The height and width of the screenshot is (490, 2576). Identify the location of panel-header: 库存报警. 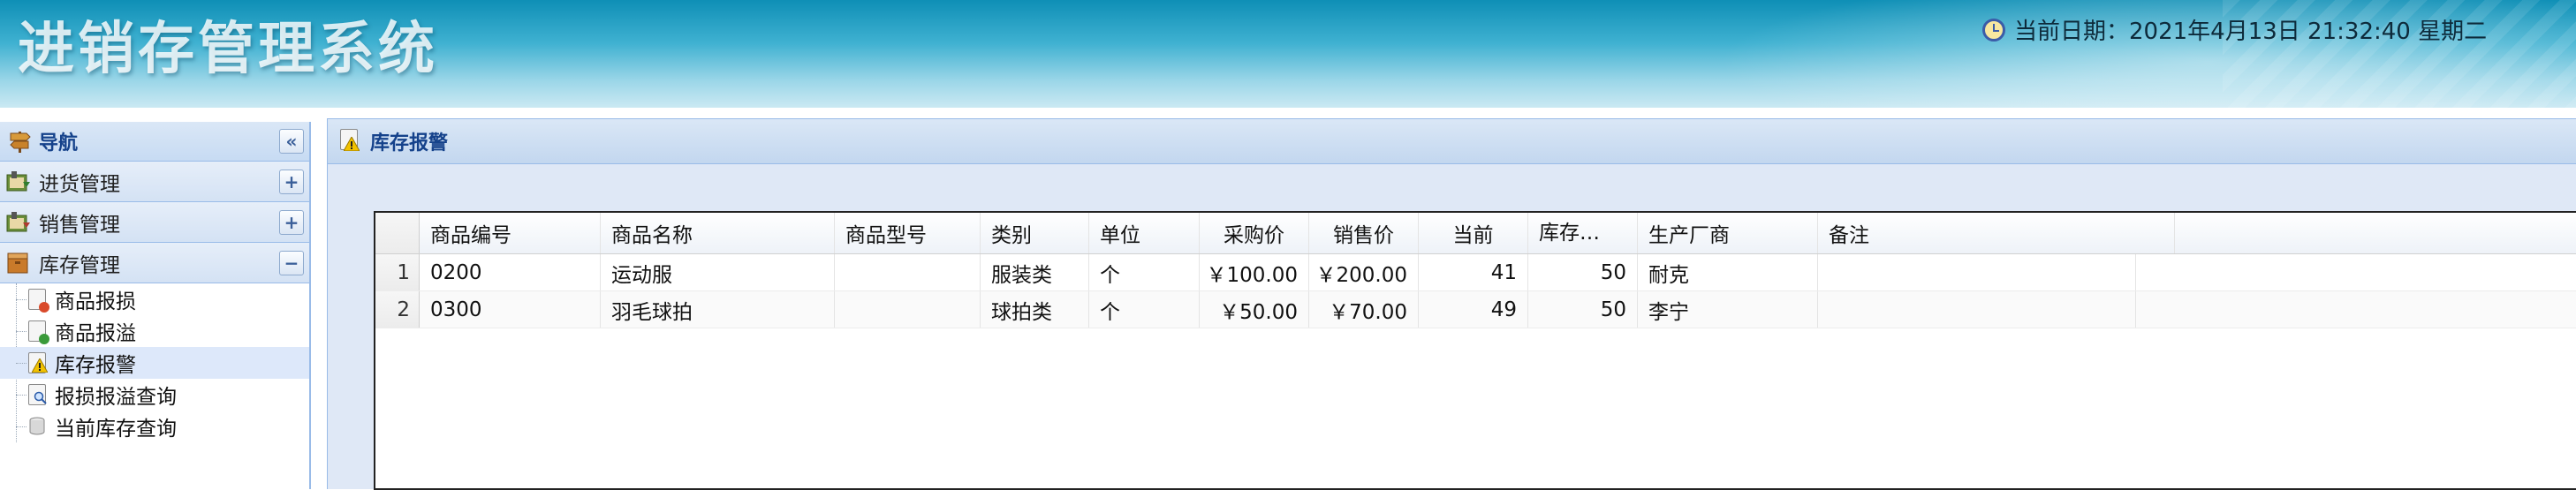
(1452, 141).